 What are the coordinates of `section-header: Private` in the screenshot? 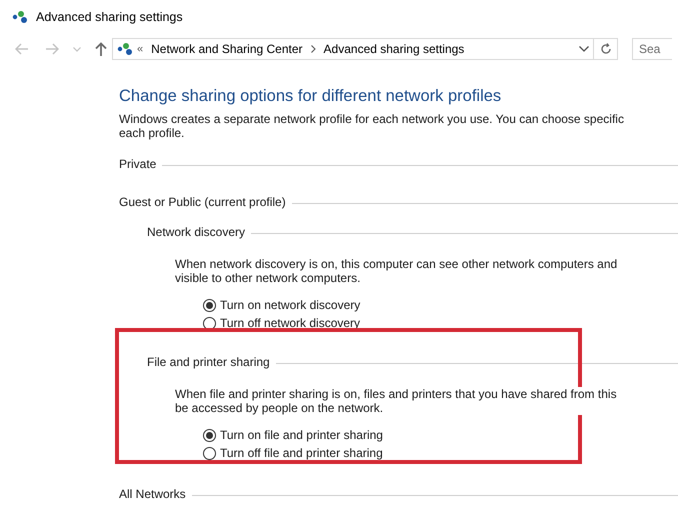 It's located at (137, 164).